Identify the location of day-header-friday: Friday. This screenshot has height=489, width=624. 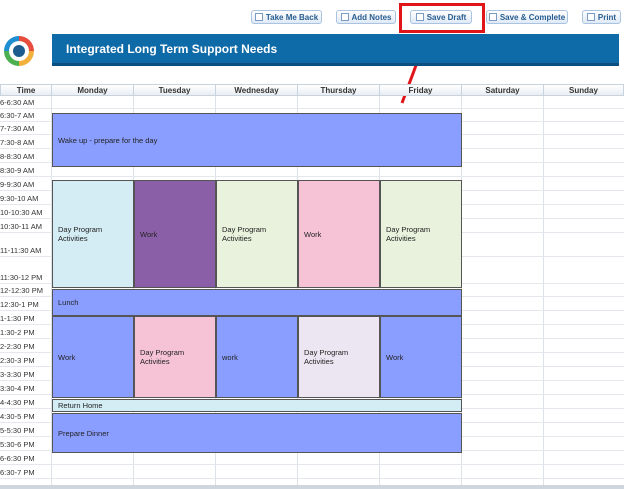
(420, 90).